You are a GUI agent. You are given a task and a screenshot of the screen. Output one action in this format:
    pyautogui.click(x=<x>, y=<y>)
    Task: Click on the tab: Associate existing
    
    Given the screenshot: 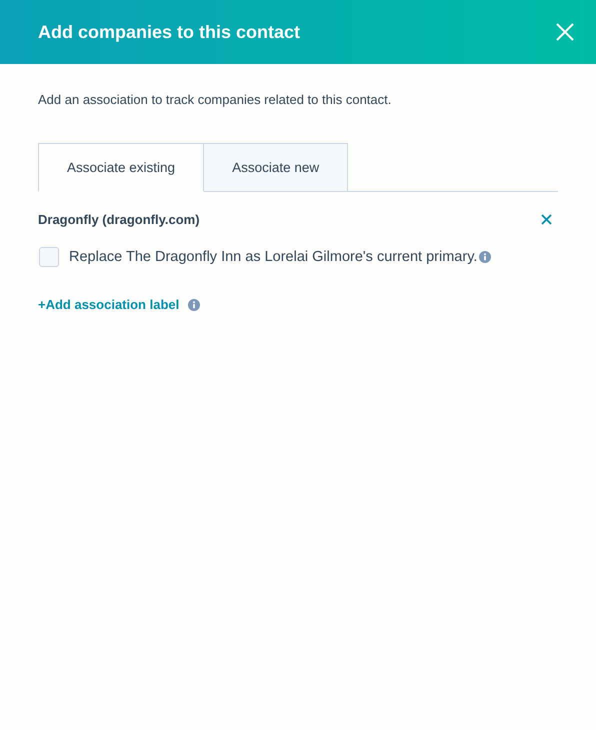 What is the action you would take?
    pyautogui.click(x=121, y=167)
    